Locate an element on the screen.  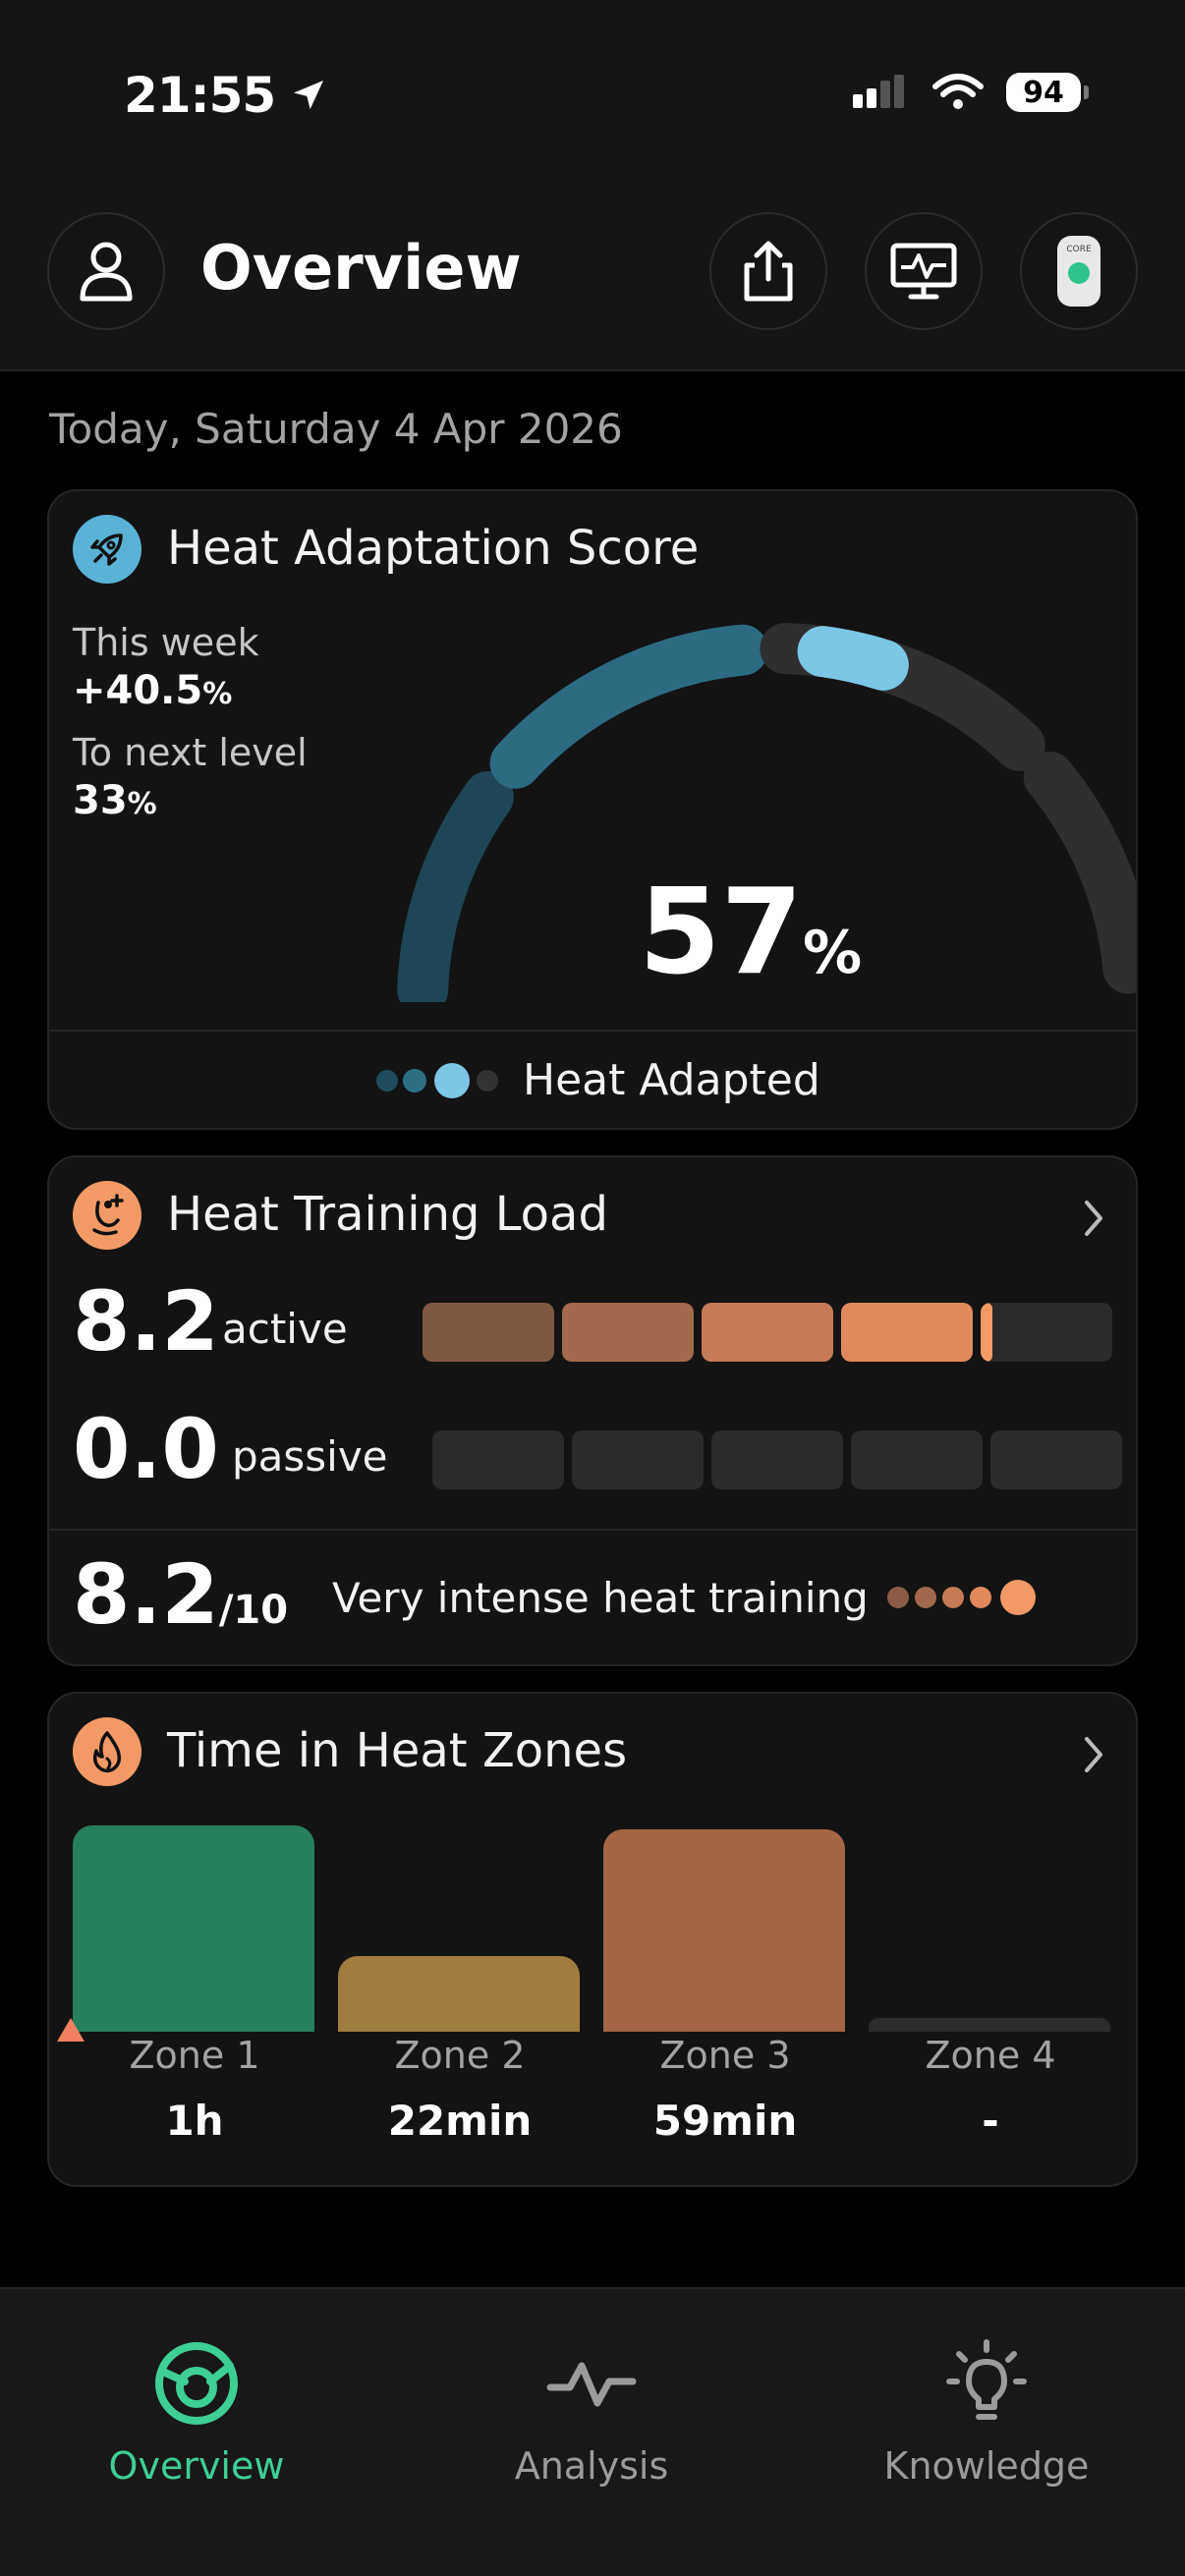
next-level-value: 33% is located at coordinates (115, 800).